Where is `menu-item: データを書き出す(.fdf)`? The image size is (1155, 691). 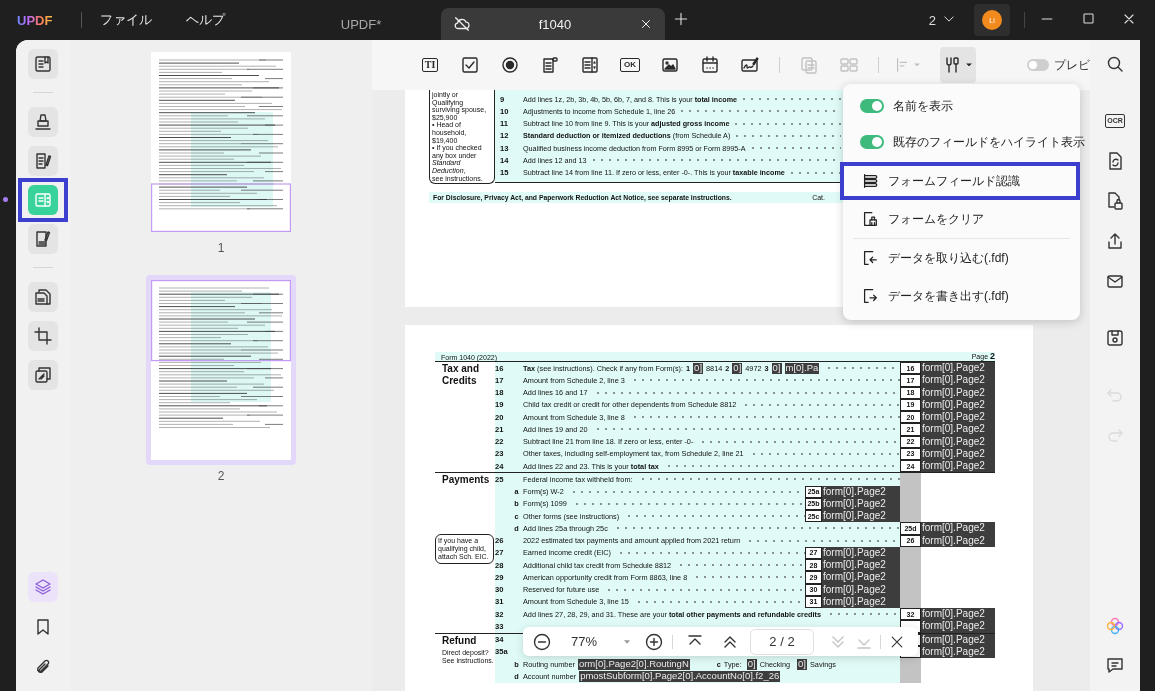
menu-item: データを書き出す(.fdf) is located at coordinates (960, 296).